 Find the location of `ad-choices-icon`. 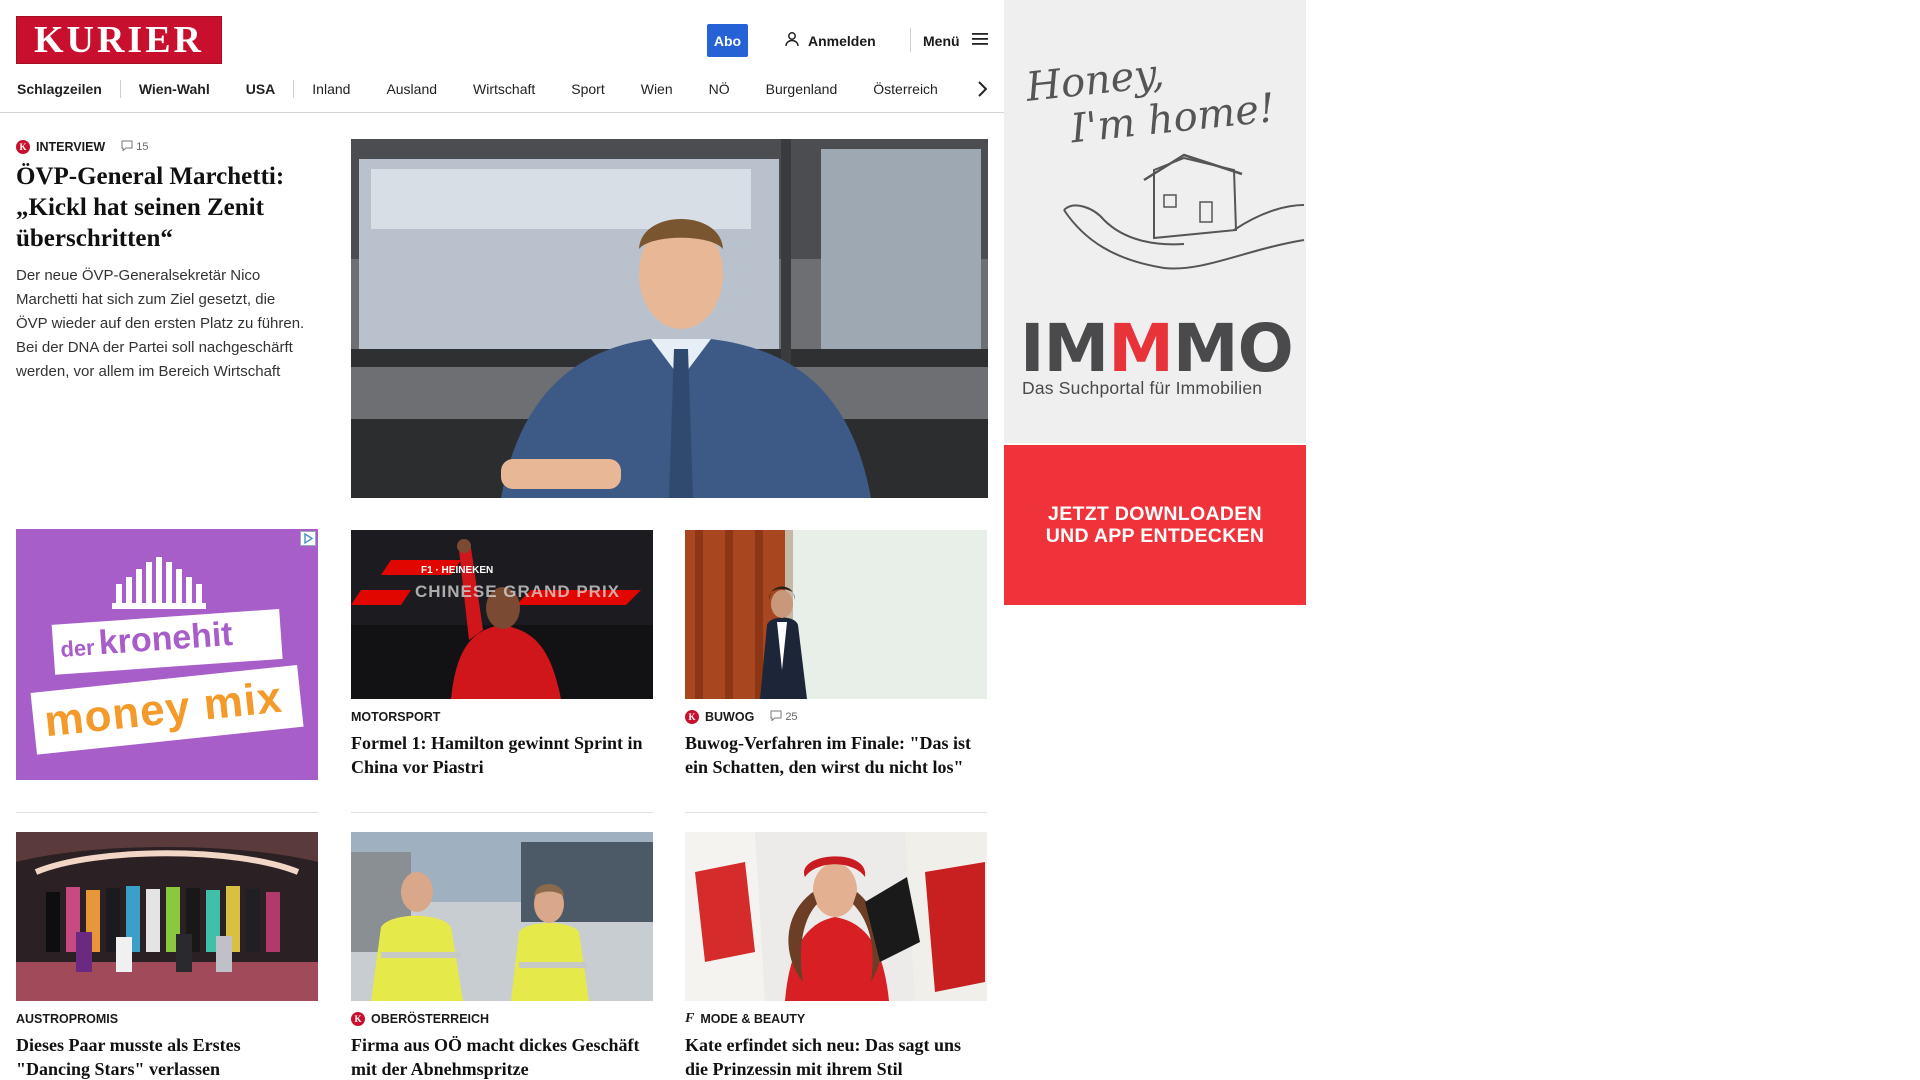

ad-choices-icon is located at coordinates (308, 538).